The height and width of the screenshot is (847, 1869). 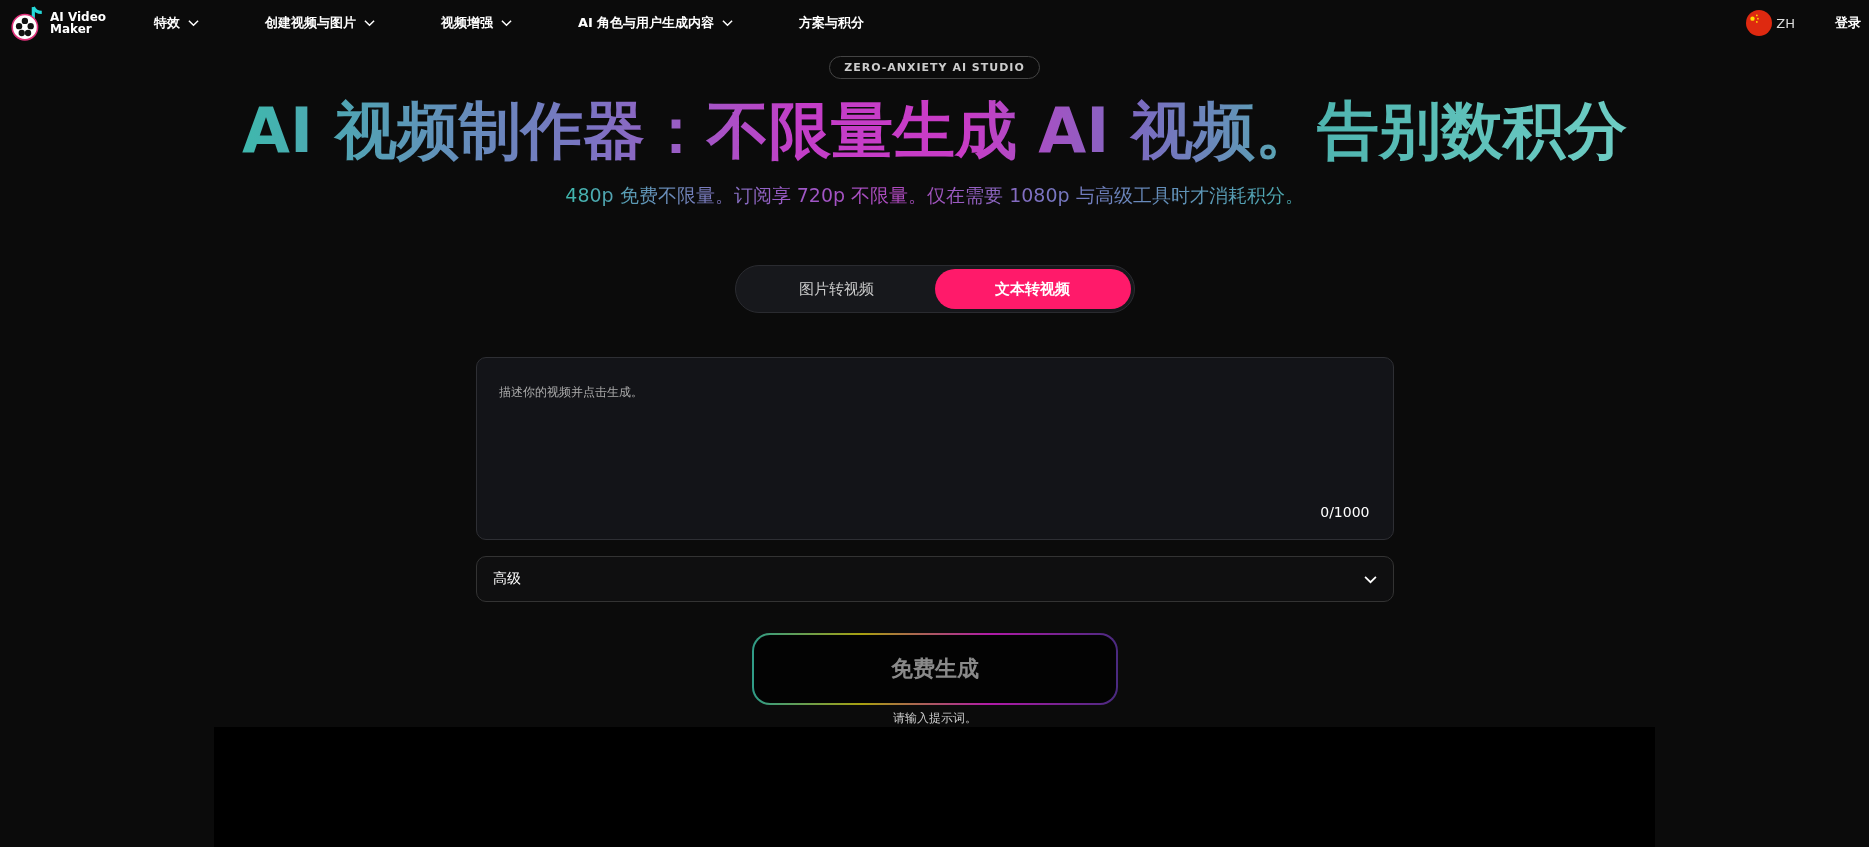 I want to click on mode-tab: 图片转视频, so click(x=836, y=289).